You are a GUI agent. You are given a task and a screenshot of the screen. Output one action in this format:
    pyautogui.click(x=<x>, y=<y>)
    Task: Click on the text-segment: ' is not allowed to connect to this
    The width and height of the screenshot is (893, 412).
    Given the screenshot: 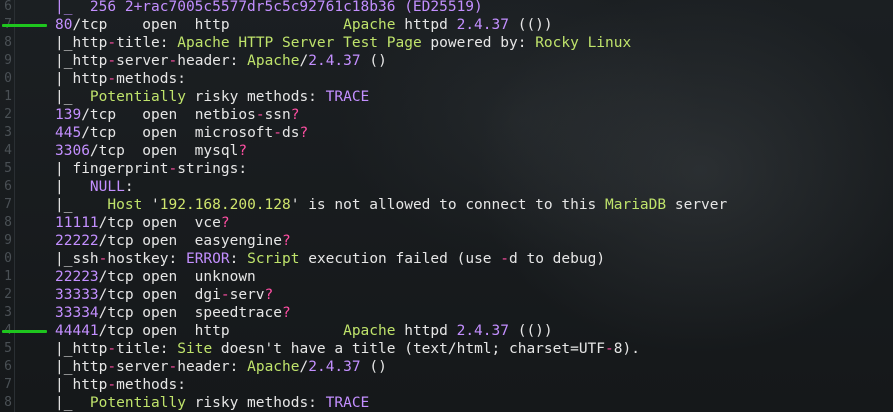 What is the action you would take?
    pyautogui.click(x=448, y=205)
    